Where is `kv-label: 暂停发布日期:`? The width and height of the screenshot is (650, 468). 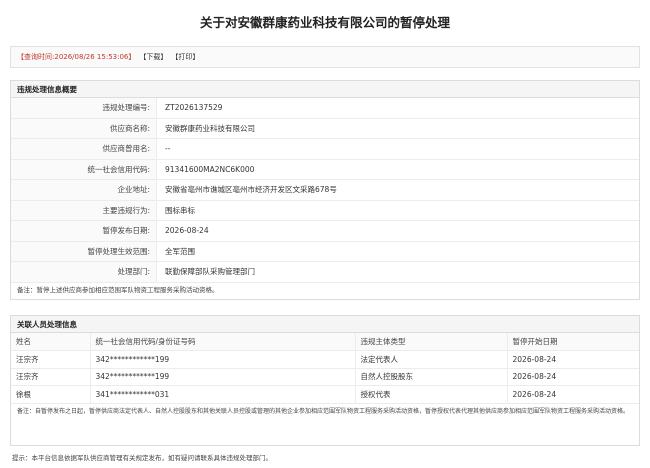 kv-label: 暂停发布日期: is located at coordinates (84, 231).